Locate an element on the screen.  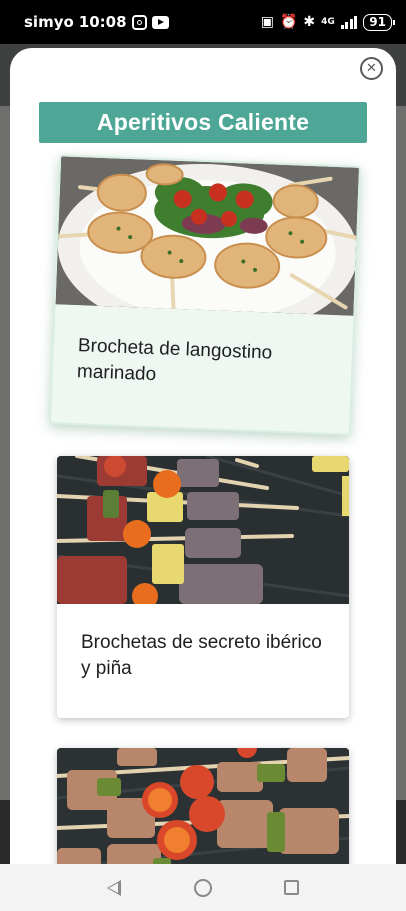
recents-icon is located at coordinates (292, 887).